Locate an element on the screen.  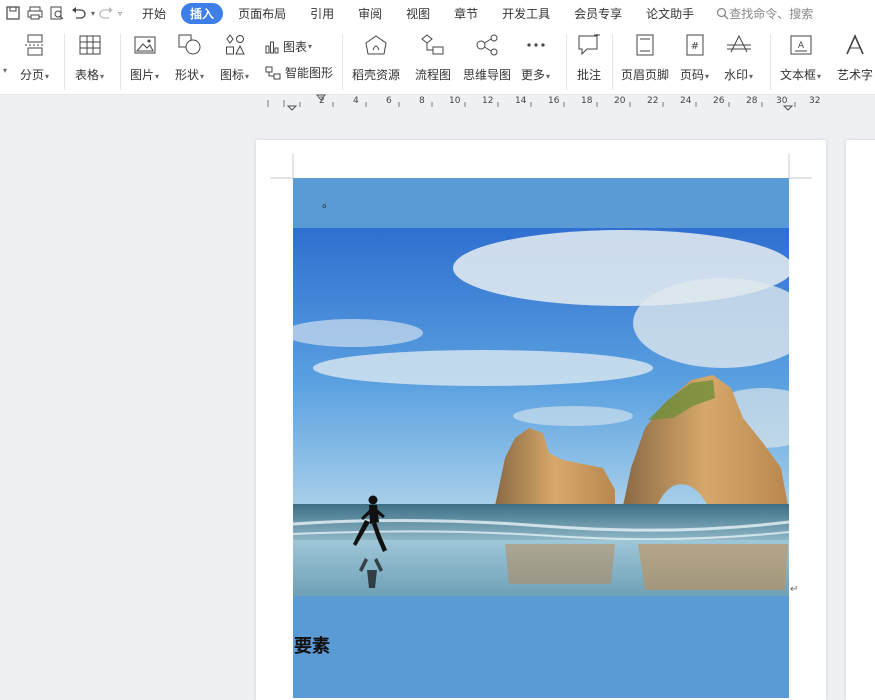
icon-label: 图标 is located at coordinates (232, 75).